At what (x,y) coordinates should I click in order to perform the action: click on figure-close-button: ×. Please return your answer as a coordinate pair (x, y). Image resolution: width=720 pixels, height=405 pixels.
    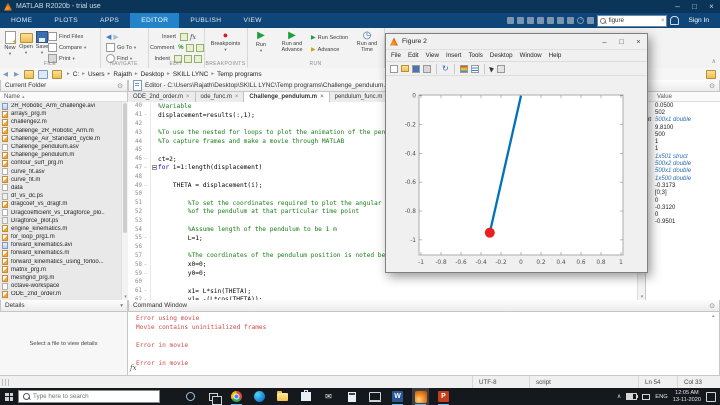
    Looking at the image, I should click on (638, 41).